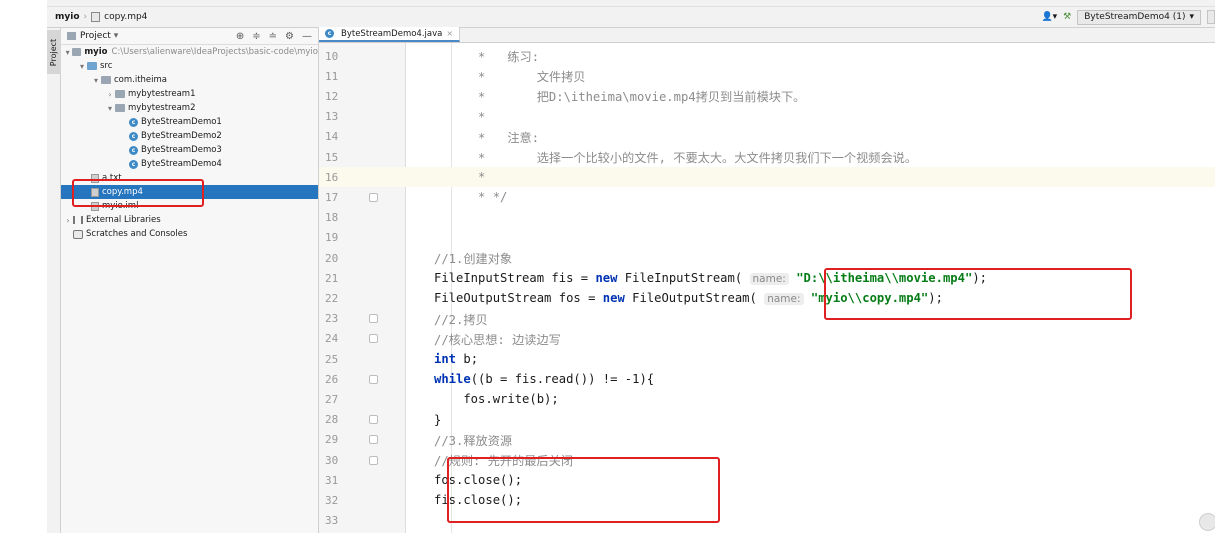  Describe the element at coordinates (189, 94) in the screenshot. I see `tree-item-mybytestream1: › mybytestream1` at that location.